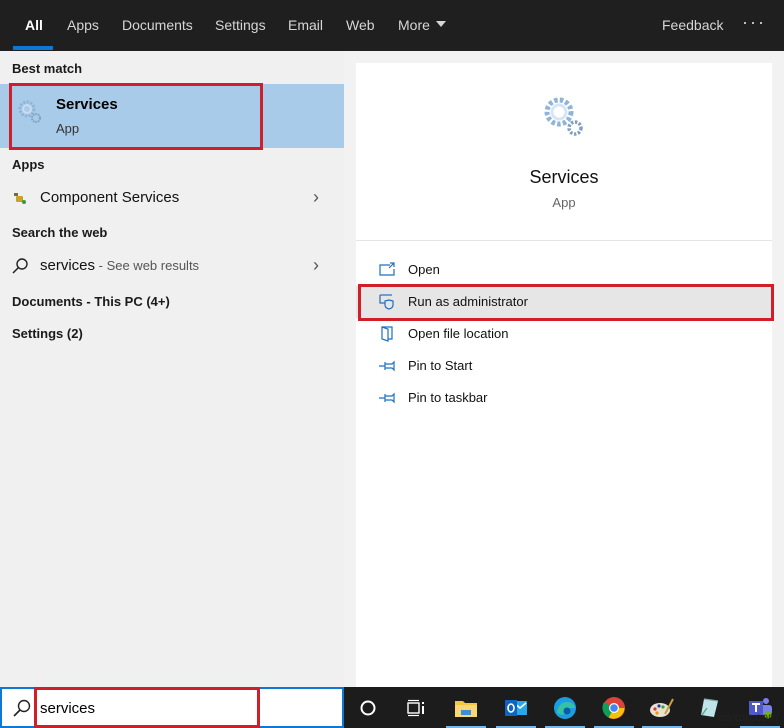  Describe the element at coordinates (34, 25) in the screenshot. I see `tab-all: All` at that location.